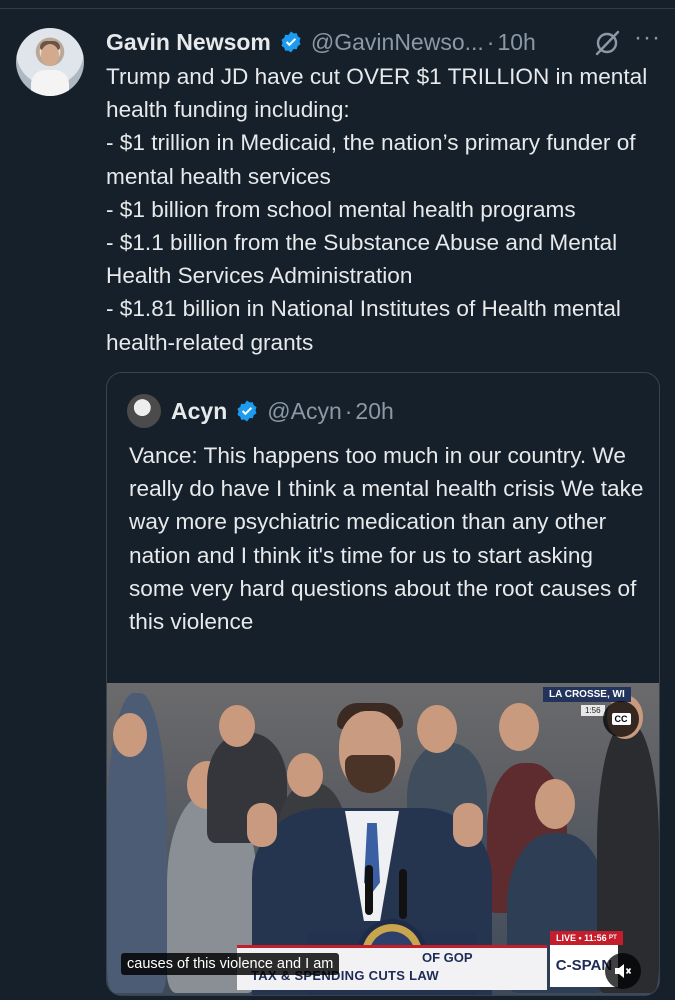 The width and height of the screenshot is (675, 1000). I want to click on video-caption: causes of this violence and I am, so click(230, 964).